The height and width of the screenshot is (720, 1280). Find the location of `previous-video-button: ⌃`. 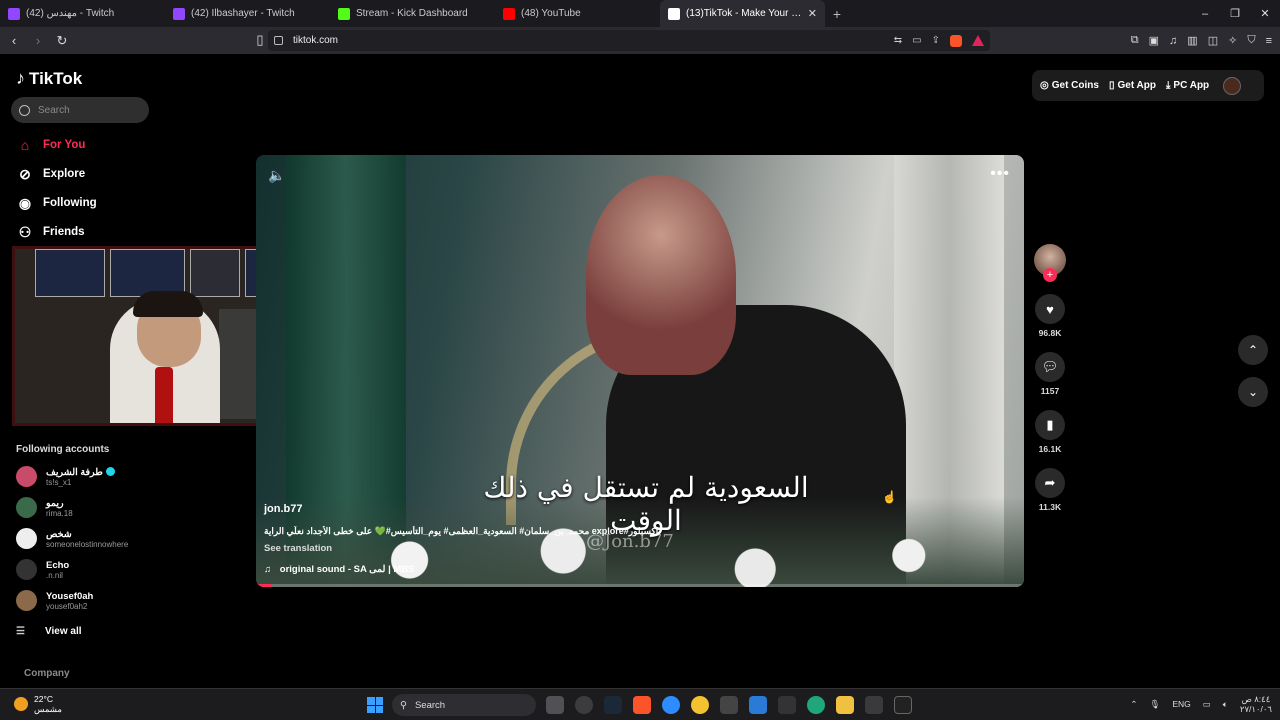

previous-video-button: ⌃ is located at coordinates (1253, 350).